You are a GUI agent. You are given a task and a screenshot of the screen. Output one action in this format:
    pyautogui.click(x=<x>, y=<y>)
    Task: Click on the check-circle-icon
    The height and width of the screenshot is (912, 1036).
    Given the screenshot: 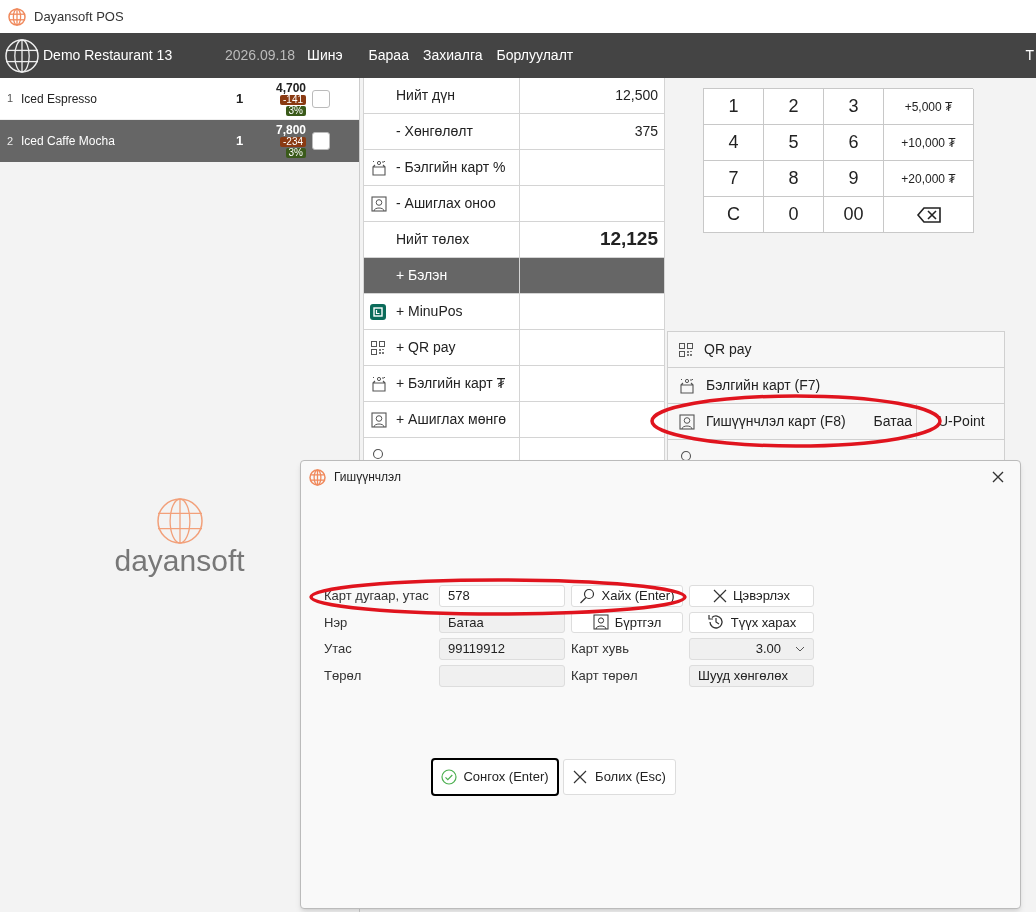 What is the action you would take?
    pyautogui.click(x=449, y=777)
    